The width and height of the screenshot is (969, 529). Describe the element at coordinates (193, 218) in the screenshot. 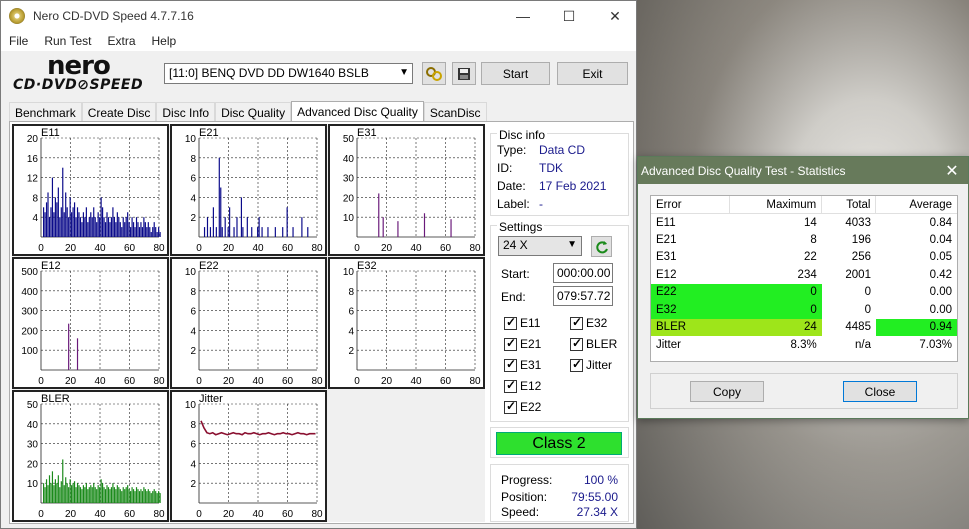

I see `y-tick-label: 2` at that location.